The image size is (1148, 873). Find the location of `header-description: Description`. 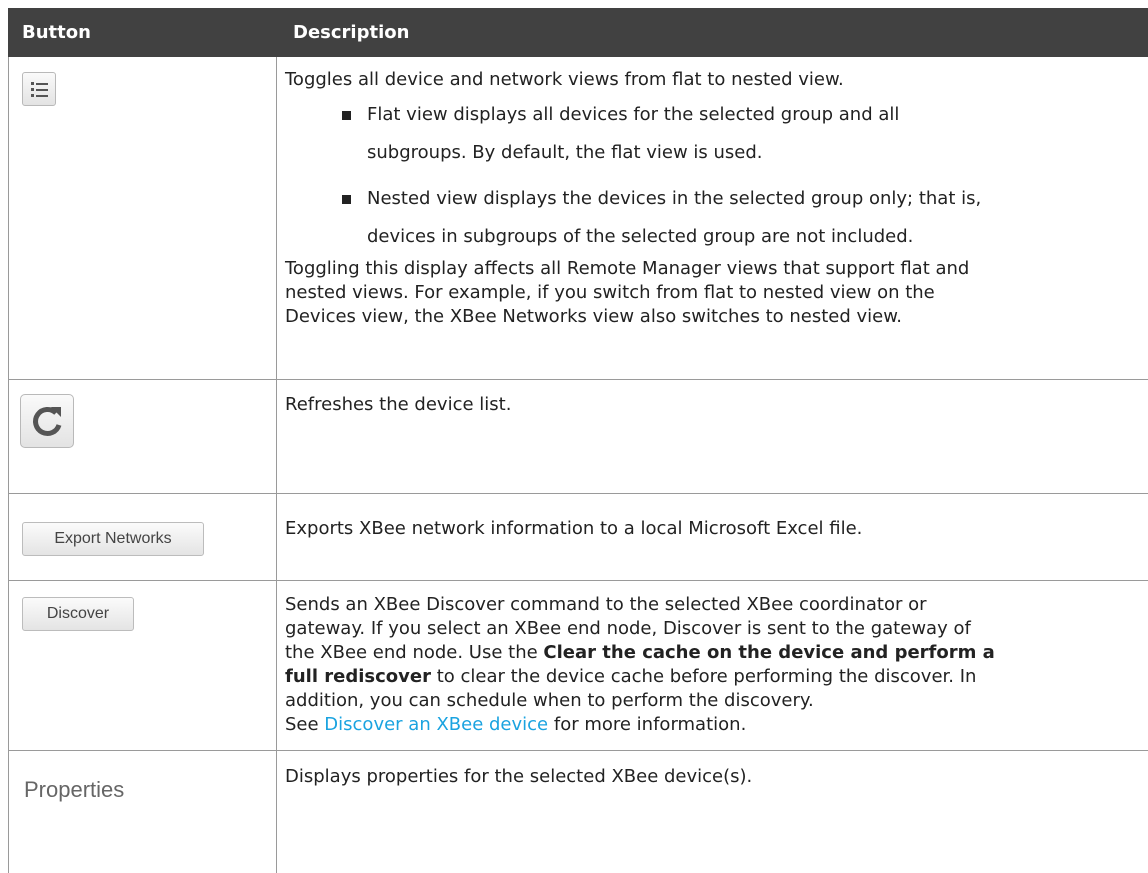

header-description: Description is located at coordinates (351, 32).